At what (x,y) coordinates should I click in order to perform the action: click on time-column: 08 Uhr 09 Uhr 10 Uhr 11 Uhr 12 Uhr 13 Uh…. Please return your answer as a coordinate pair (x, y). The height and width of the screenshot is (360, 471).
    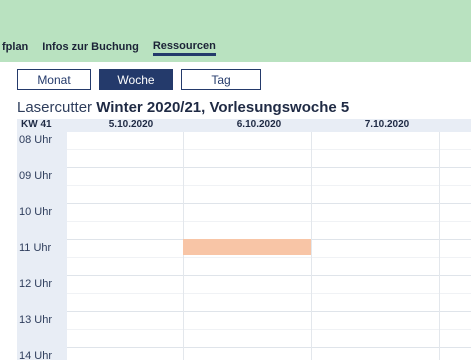
    Looking at the image, I should click on (42, 246).